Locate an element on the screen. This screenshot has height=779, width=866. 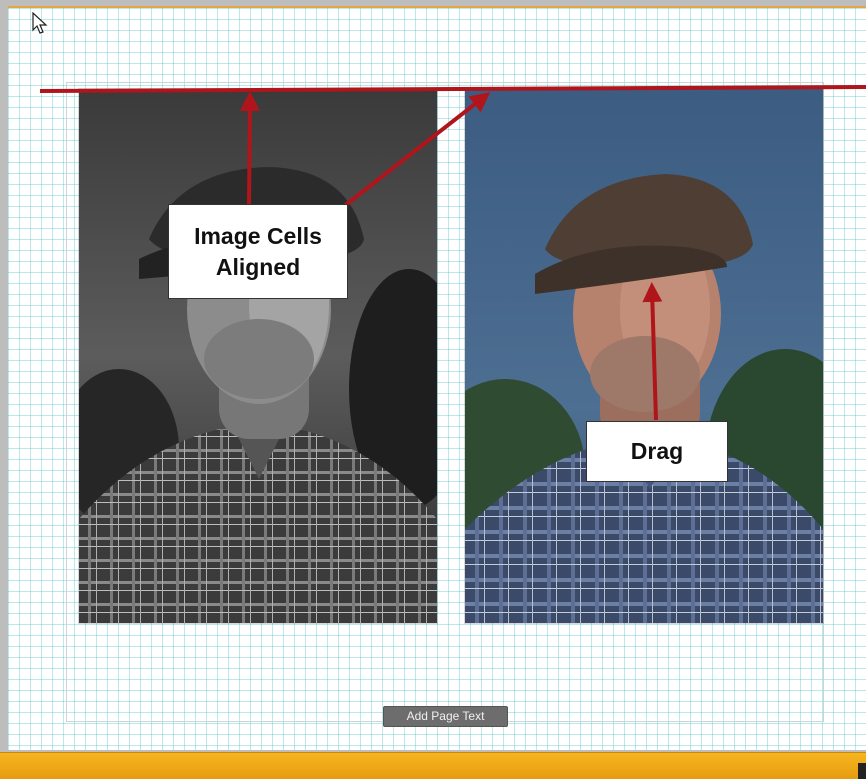
callout-drag-text: Drag is located at coordinates (657, 451).